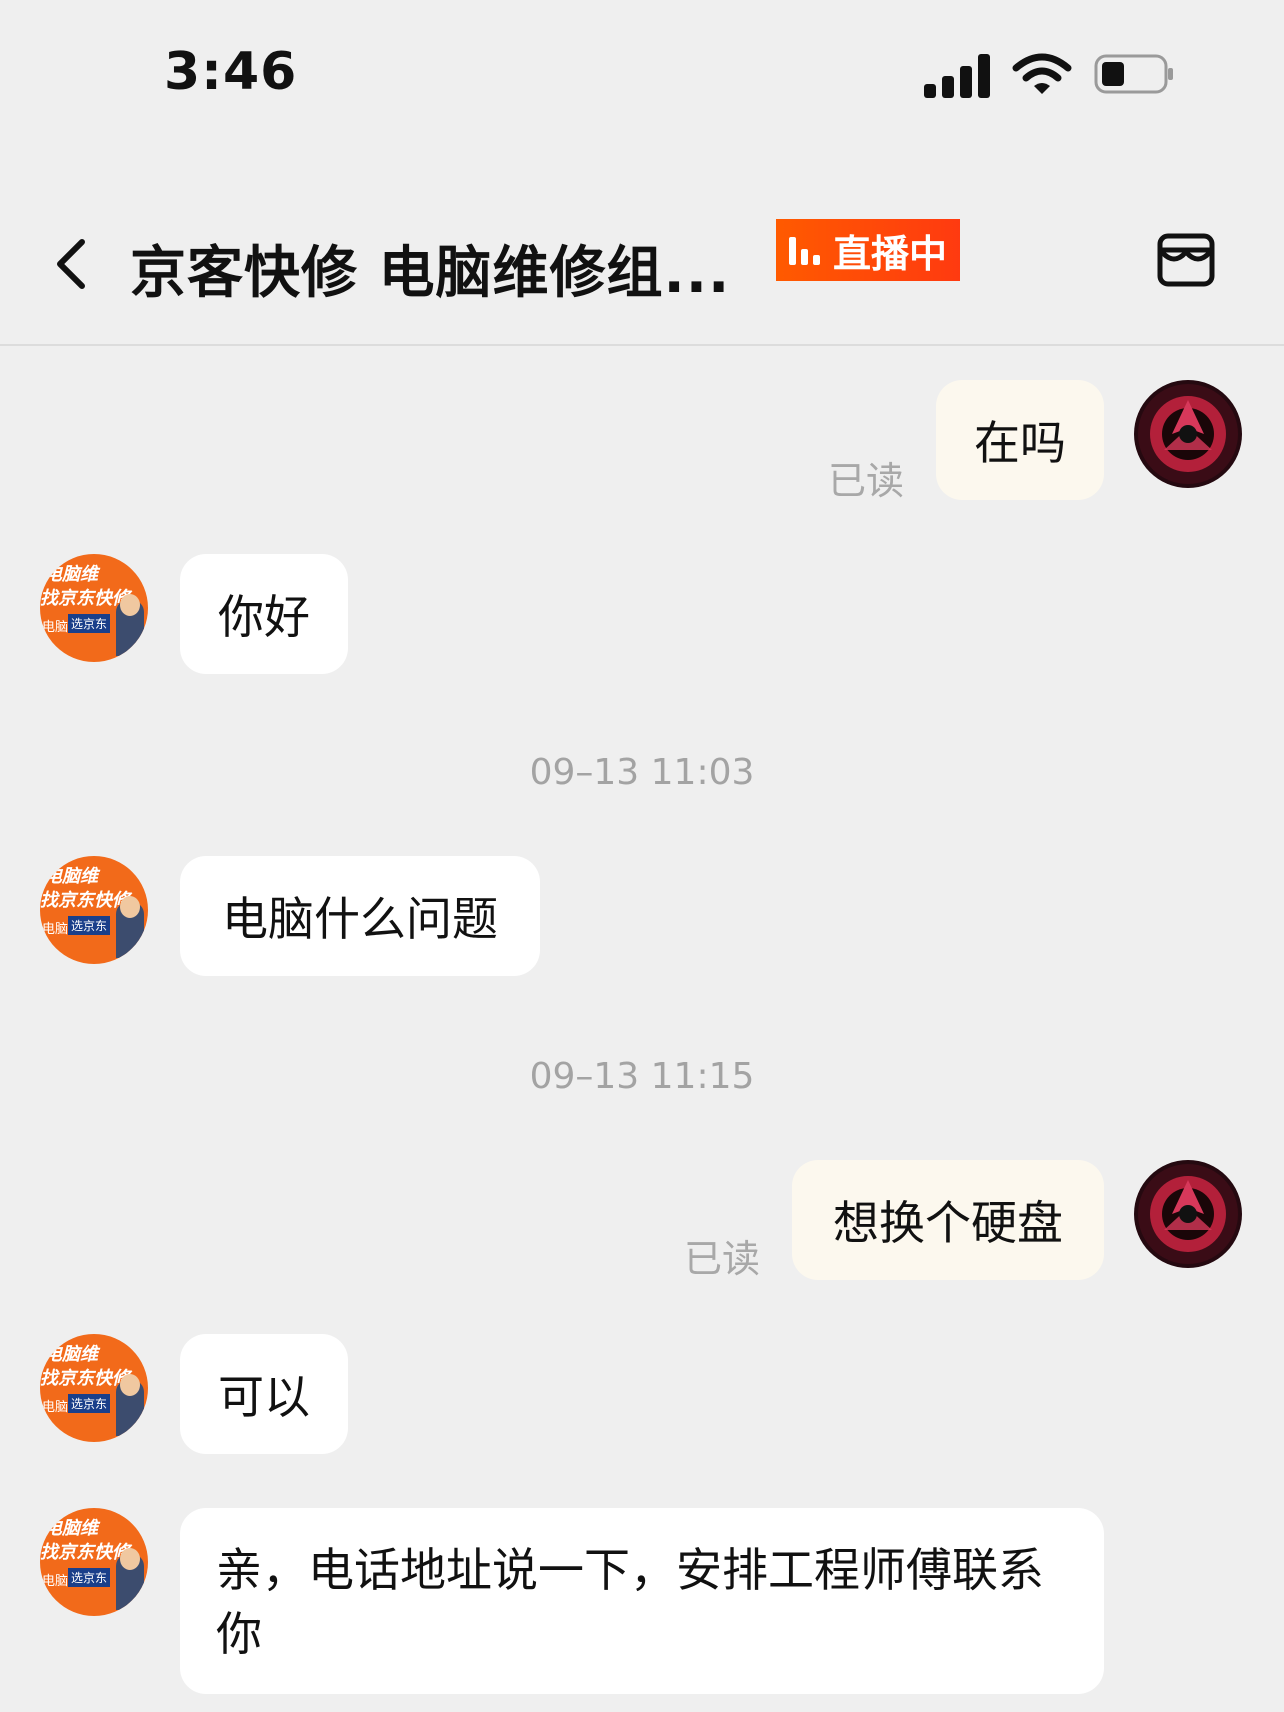  What do you see at coordinates (642, 1076) in the screenshot?
I see `chat-timestamp: 09–13 11:15` at bounding box center [642, 1076].